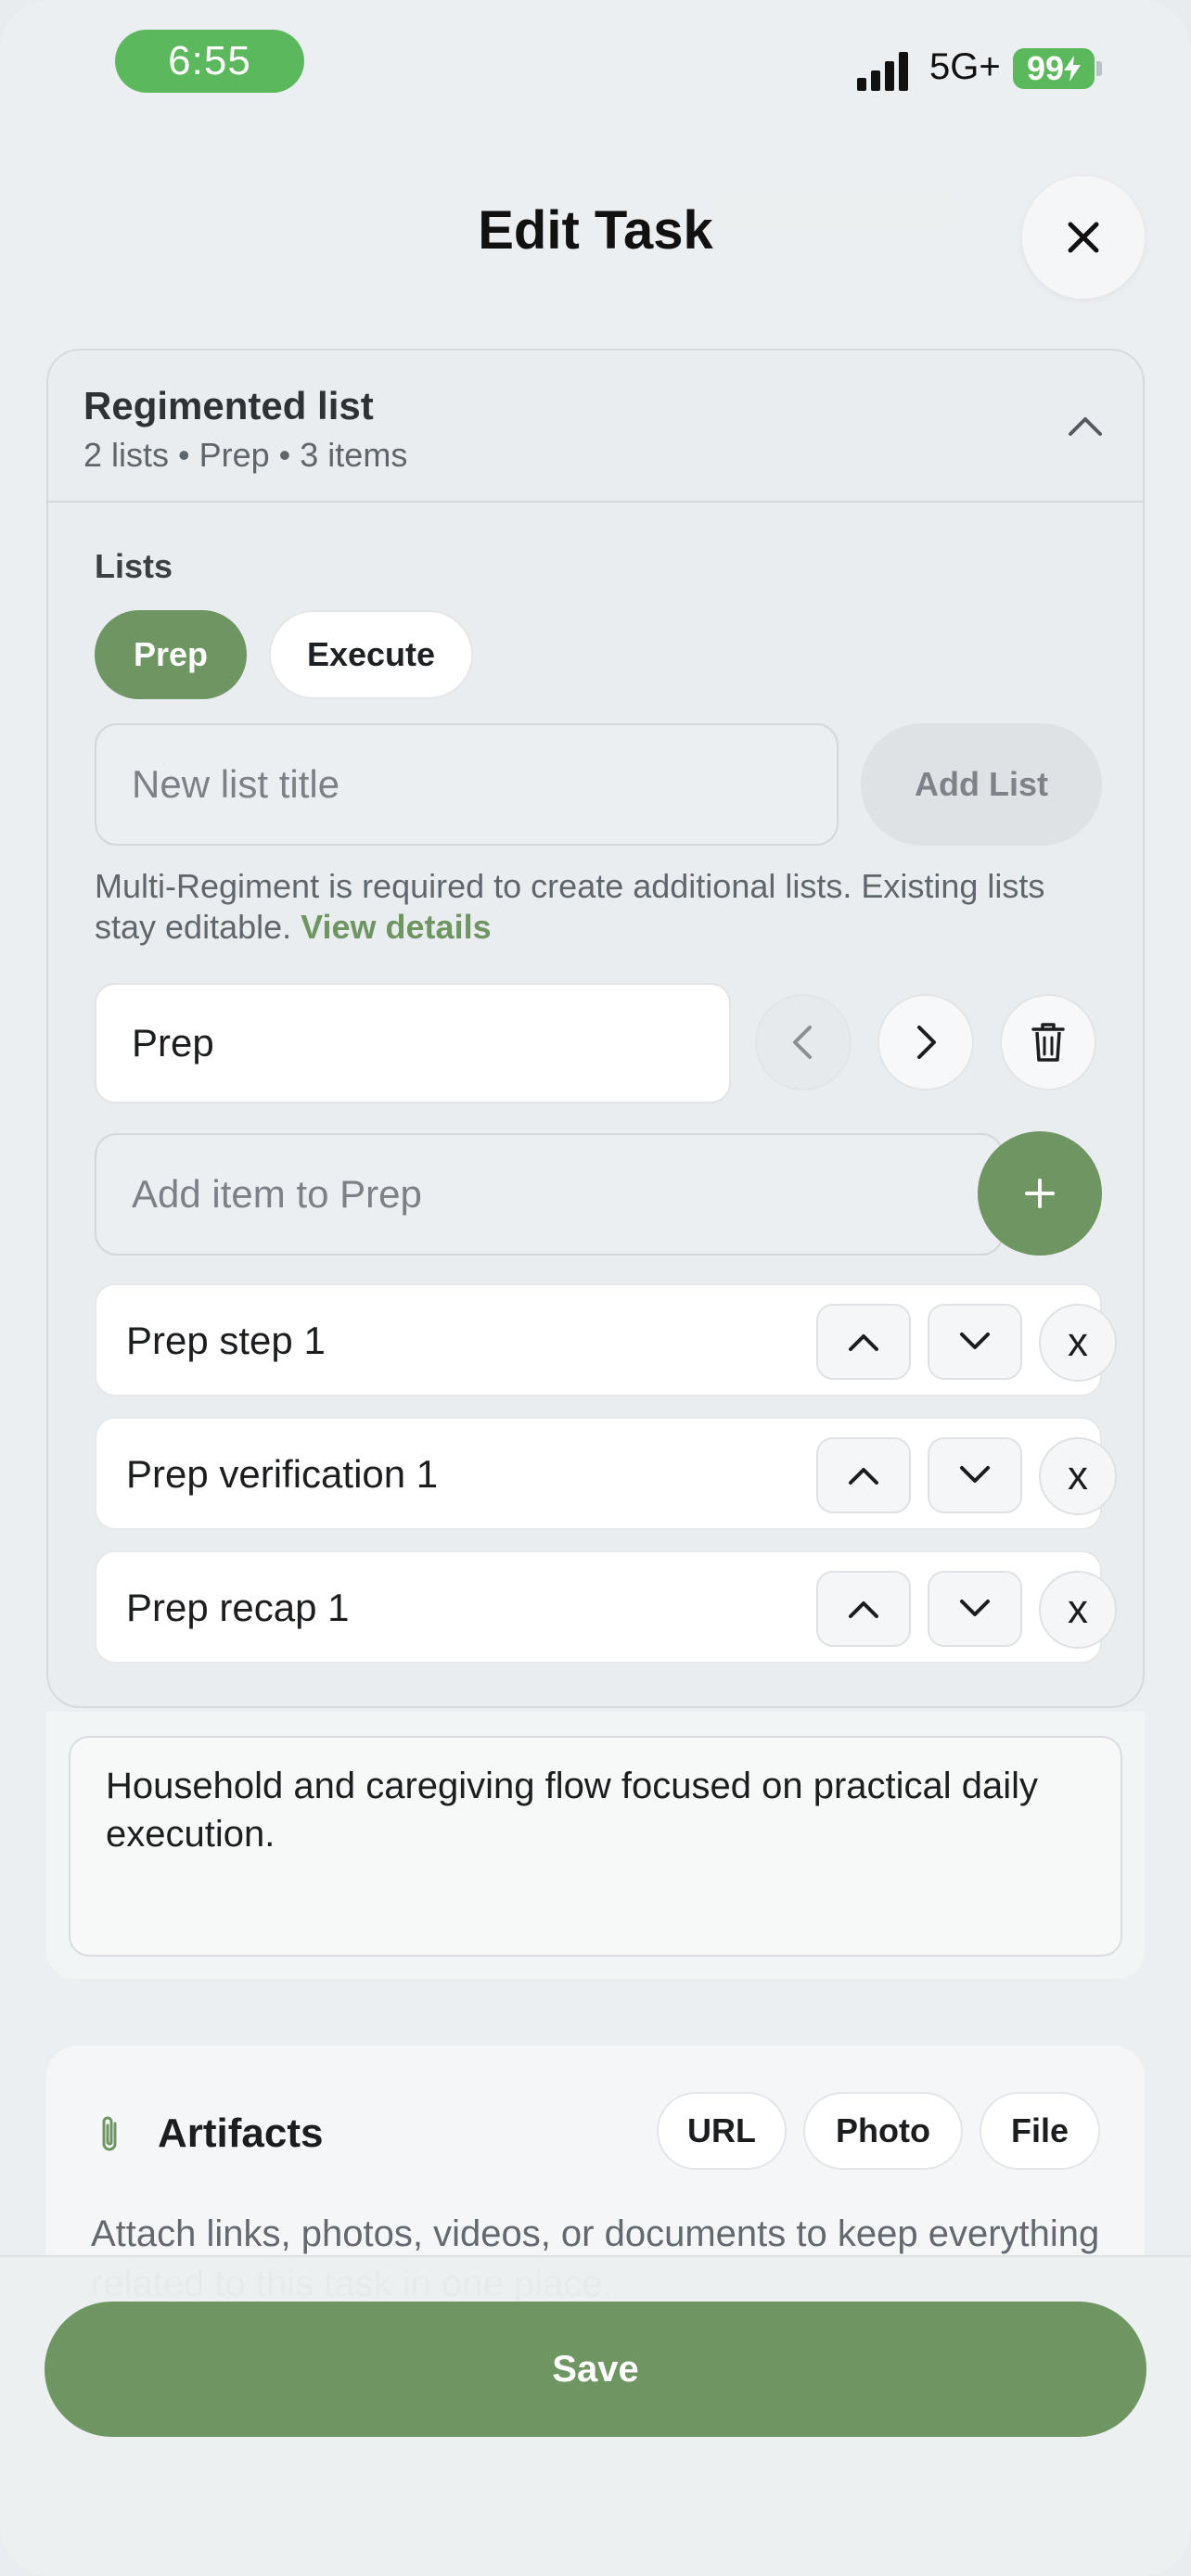 This screenshot has height=2576, width=1191. Describe the element at coordinates (549, 1194) in the screenshot. I see `add-item-input` at that location.